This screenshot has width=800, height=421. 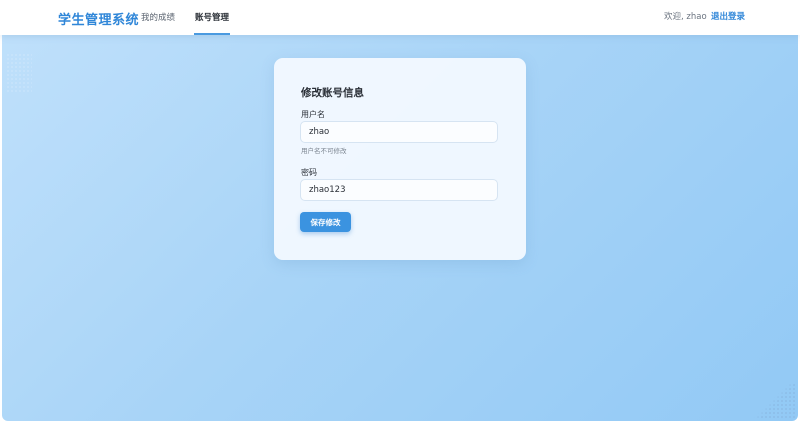 What do you see at coordinates (332, 93) in the screenshot?
I see `form-title: 修改账号信息` at bounding box center [332, 93].